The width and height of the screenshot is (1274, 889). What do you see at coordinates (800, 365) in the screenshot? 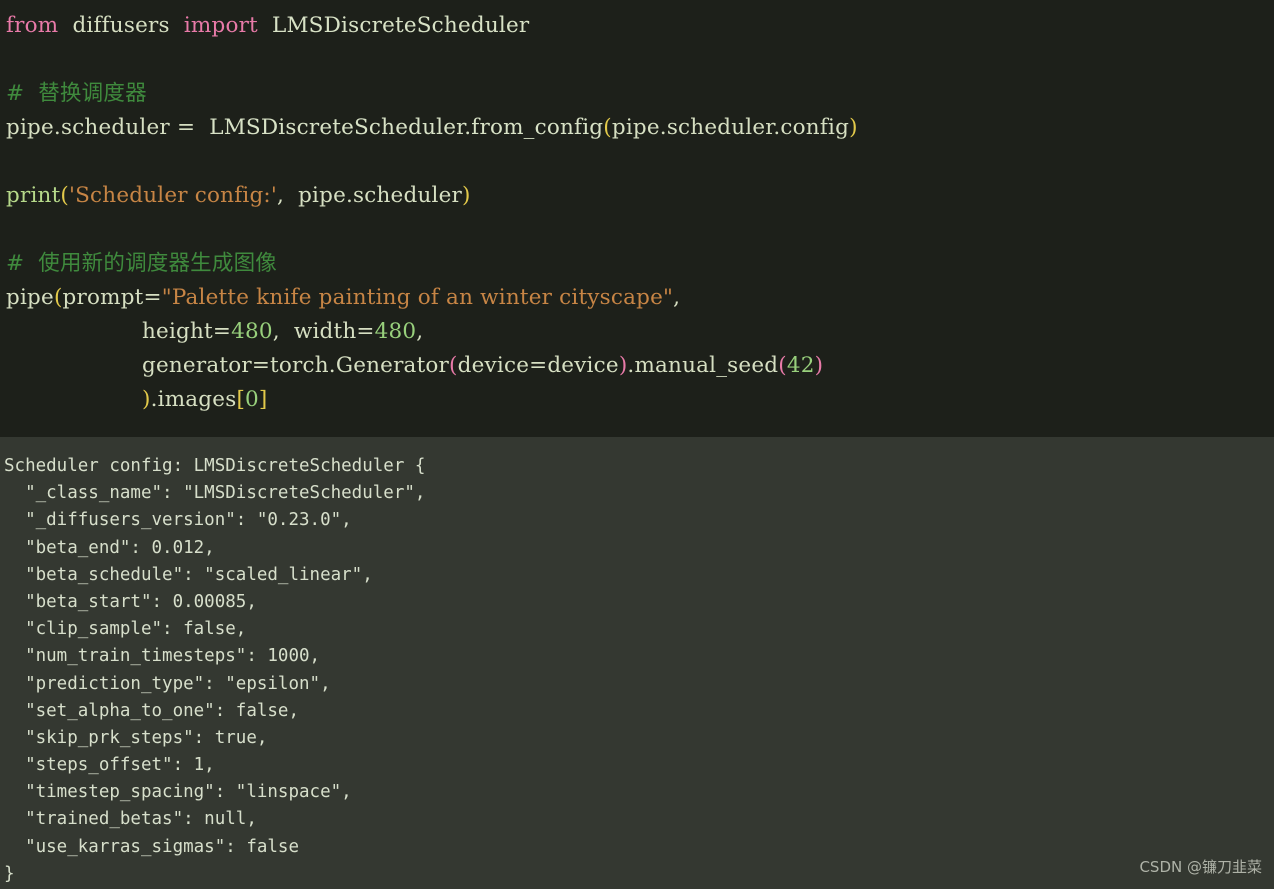
I see `seed-value: 42` at bounding box center [800, 365].